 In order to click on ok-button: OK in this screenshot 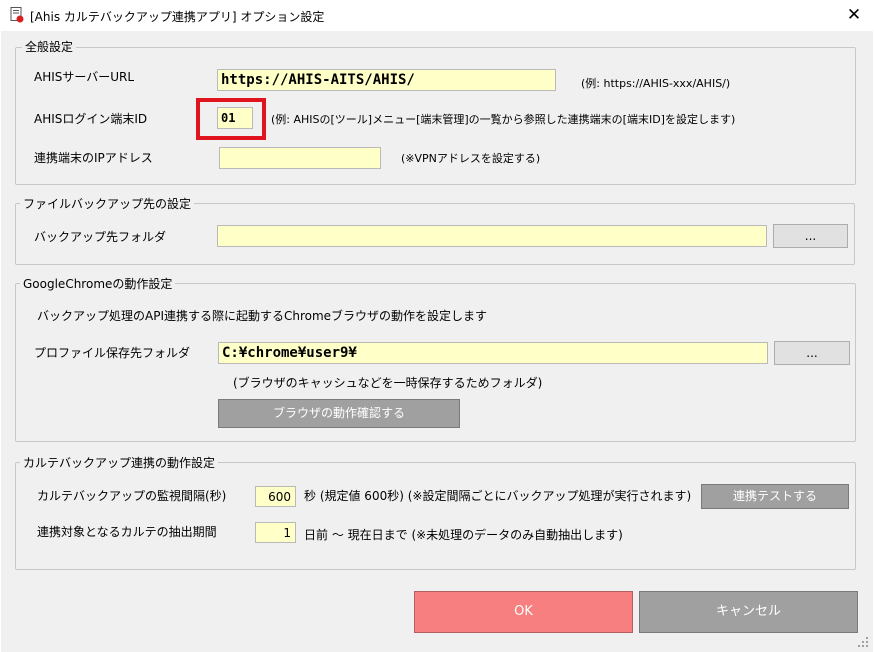, I will do `click(523, 612)`.